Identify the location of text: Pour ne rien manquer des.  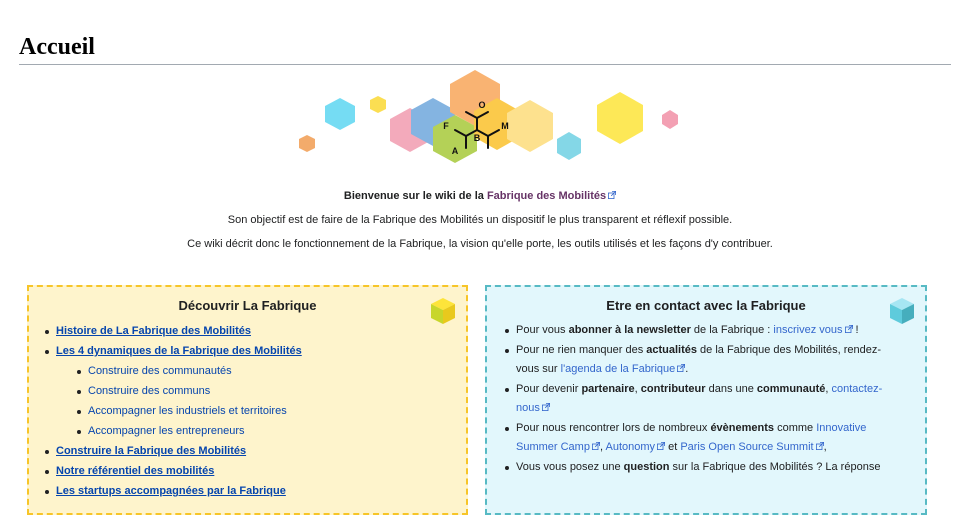
(581, 350).